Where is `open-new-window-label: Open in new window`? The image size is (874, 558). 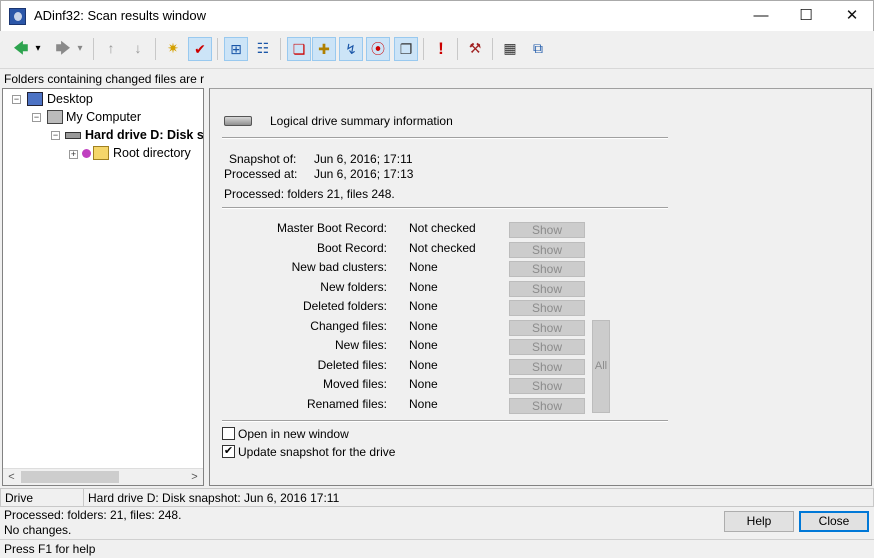 open-new-window-label: Open in new window is located at coordinates (293, 434).